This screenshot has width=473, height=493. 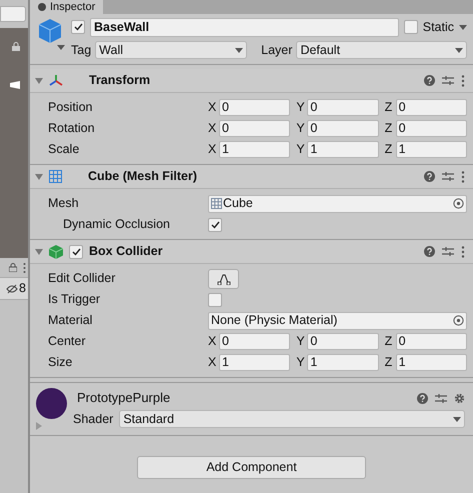 What do you see at coordinates (50, 32) in the screenshot?
I see `cube-icon` at bounding box center [50, 32].